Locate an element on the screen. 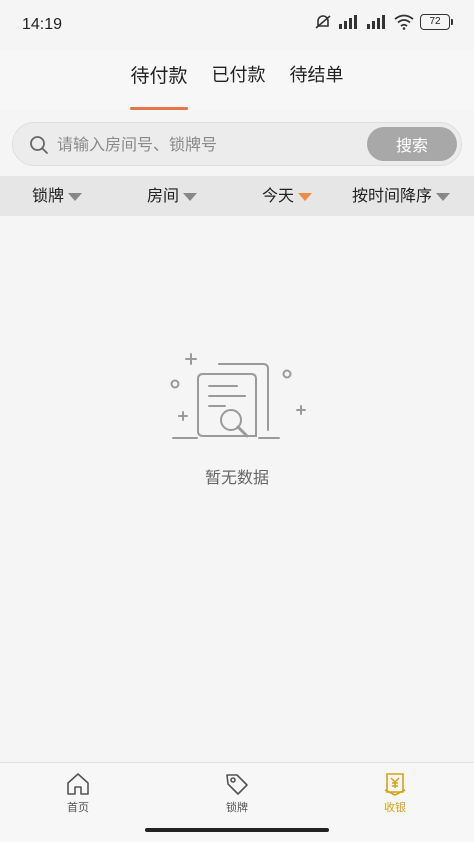 This screenshot has width=474, height=842. filter-date: 今天 is located at coordinates (287, 196).